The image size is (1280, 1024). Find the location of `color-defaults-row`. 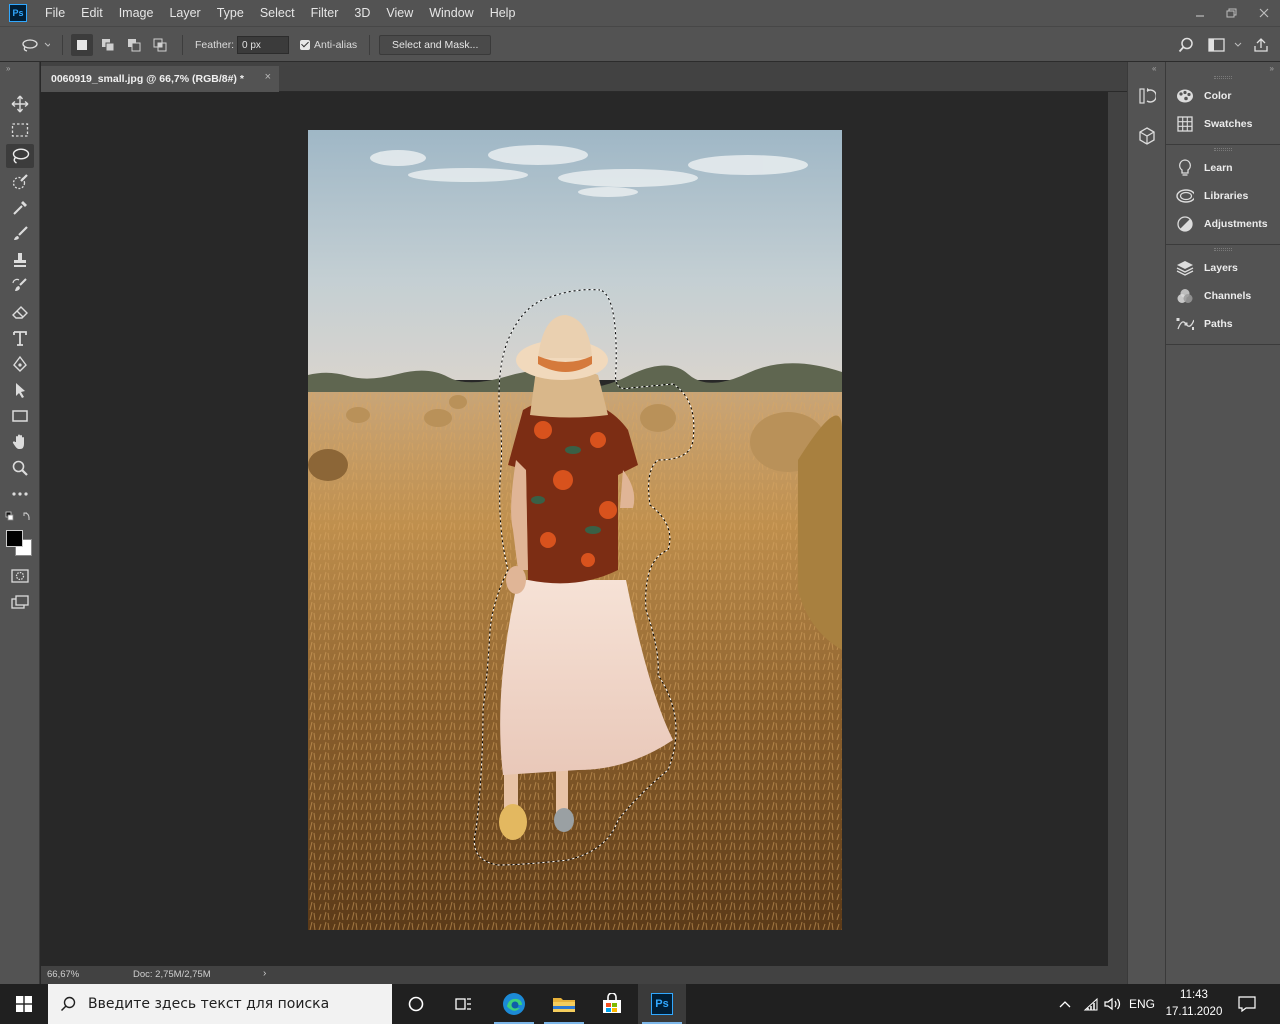

color-defaults-row is located at coordinates (19, 517).